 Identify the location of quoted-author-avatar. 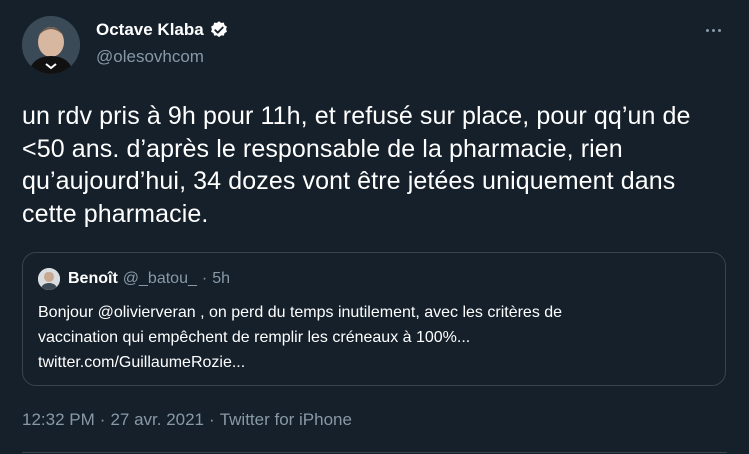
(49, 279).